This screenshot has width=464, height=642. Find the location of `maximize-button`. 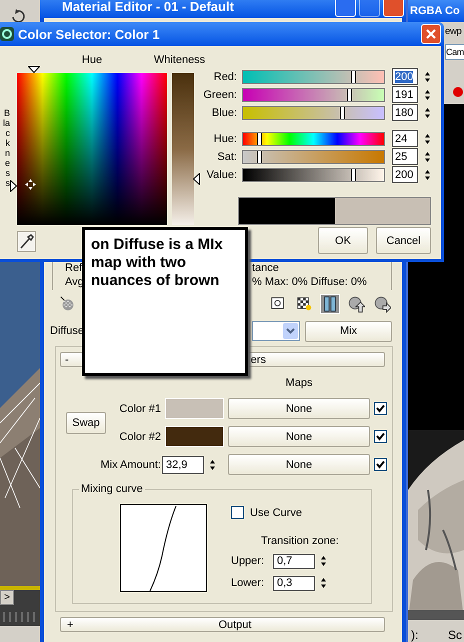

maximize-button is located at coordinates (369, 8).